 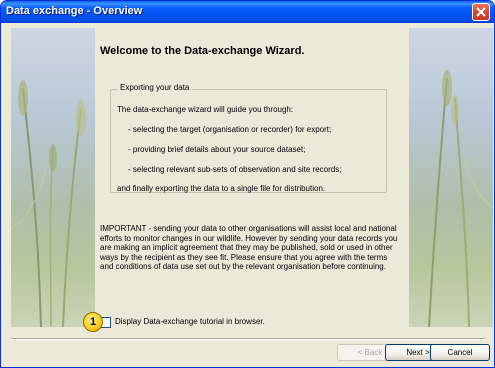 I want to click on page-heading: Welcome to the Data-exchange Wizard., so click(x=202, y=51).